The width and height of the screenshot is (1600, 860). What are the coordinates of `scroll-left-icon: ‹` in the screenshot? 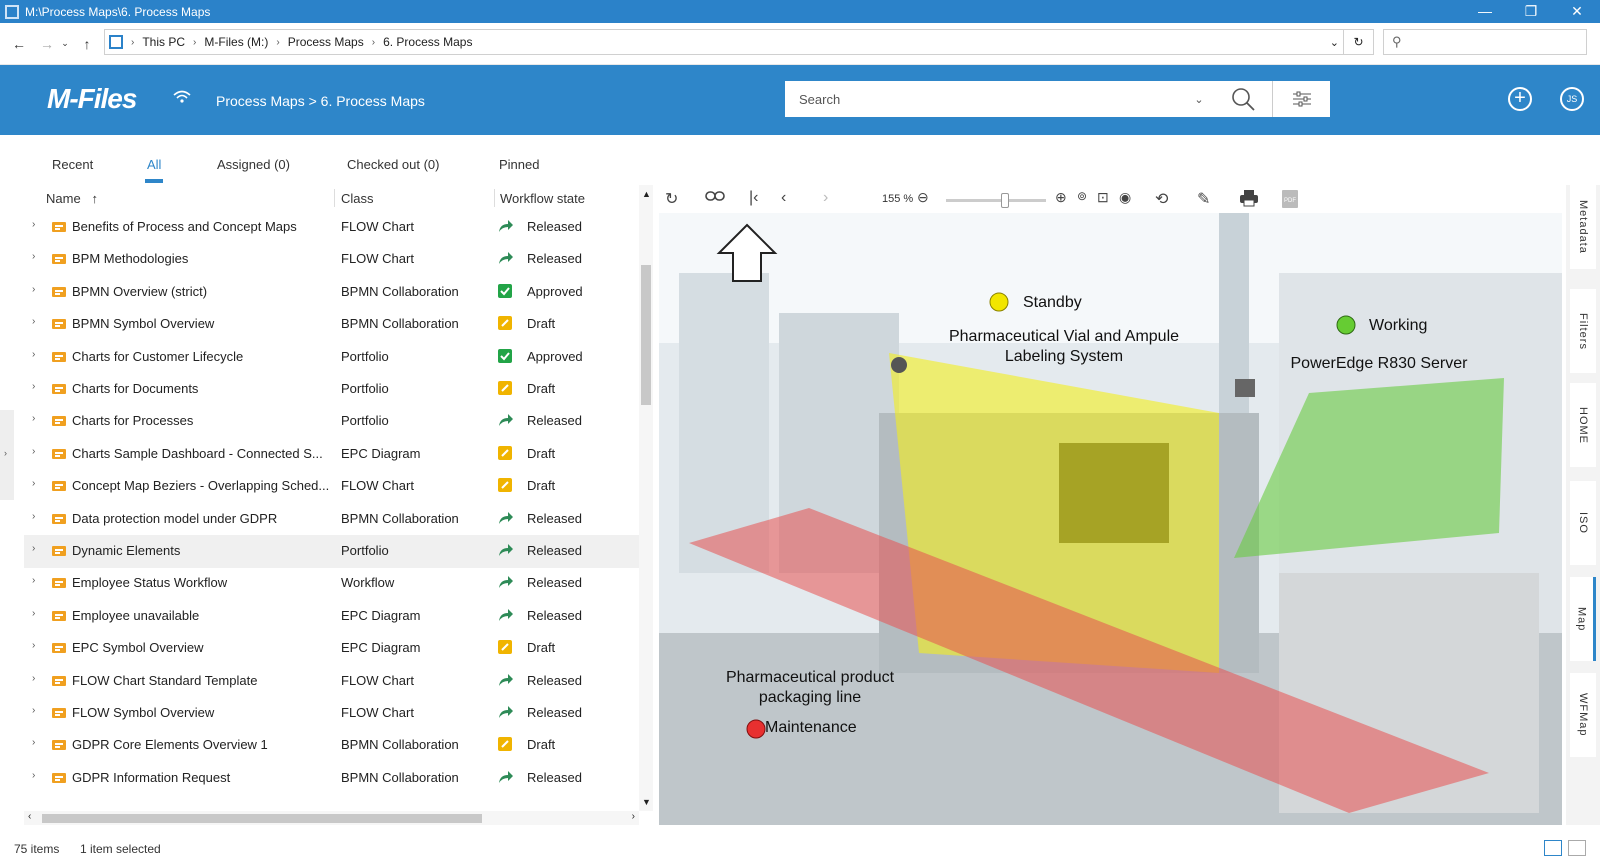 It's located at (29, 816).